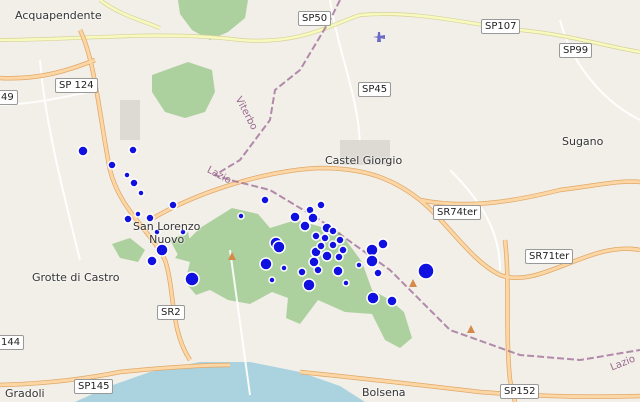 This screenshot has height=402, width=640. I want to click on road-sp107: SP107, so click(501, 26).